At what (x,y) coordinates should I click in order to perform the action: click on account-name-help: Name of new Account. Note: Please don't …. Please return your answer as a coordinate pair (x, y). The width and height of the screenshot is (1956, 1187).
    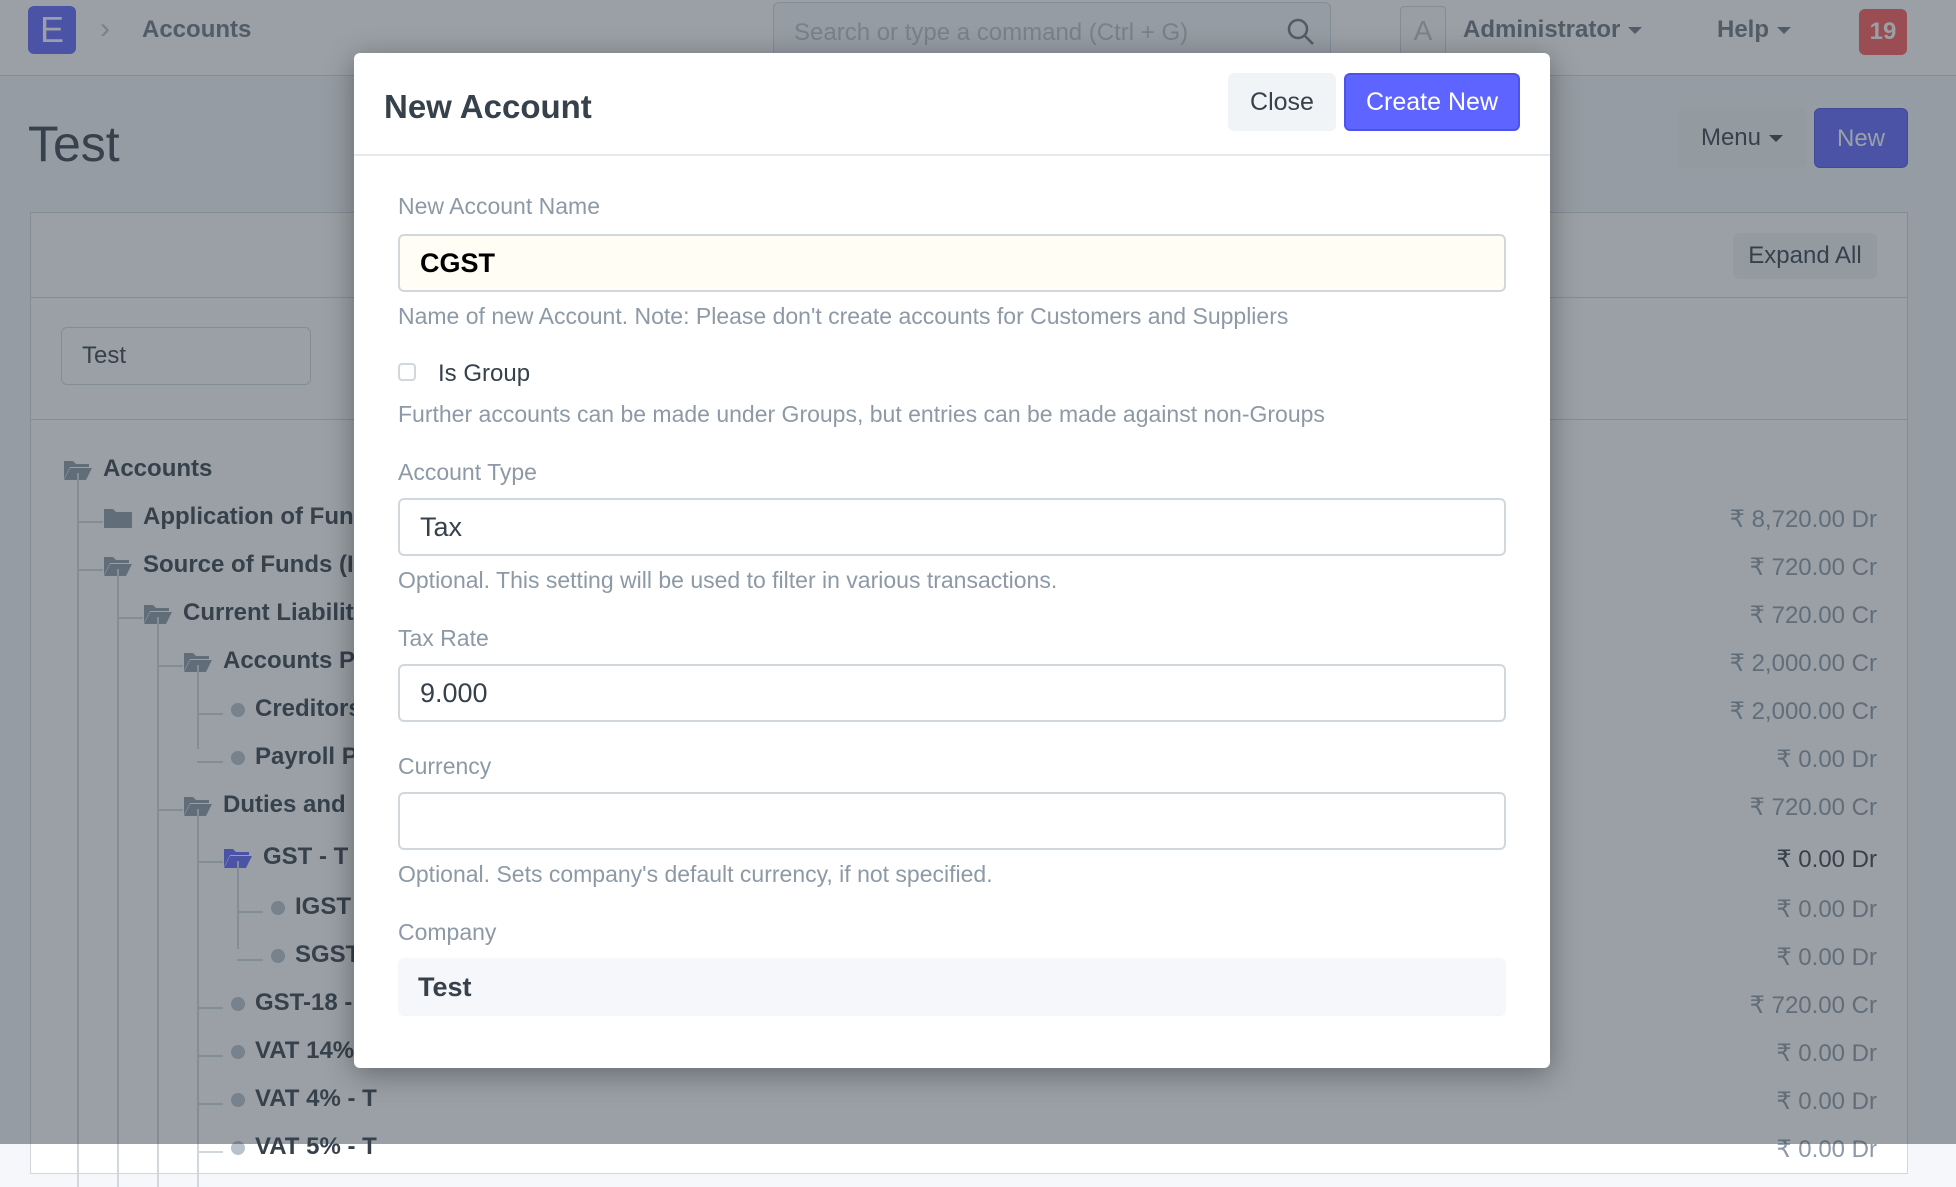
    Looking at the image, I should click on (843, 316).